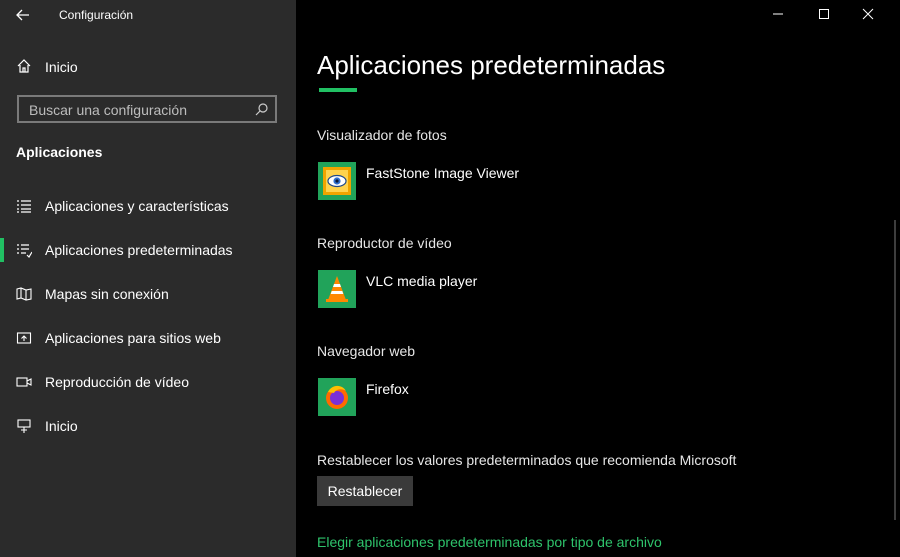  Describe the element at coordinates (61, 67) in the screenshot. I see `home-label: Inicio` at that location.